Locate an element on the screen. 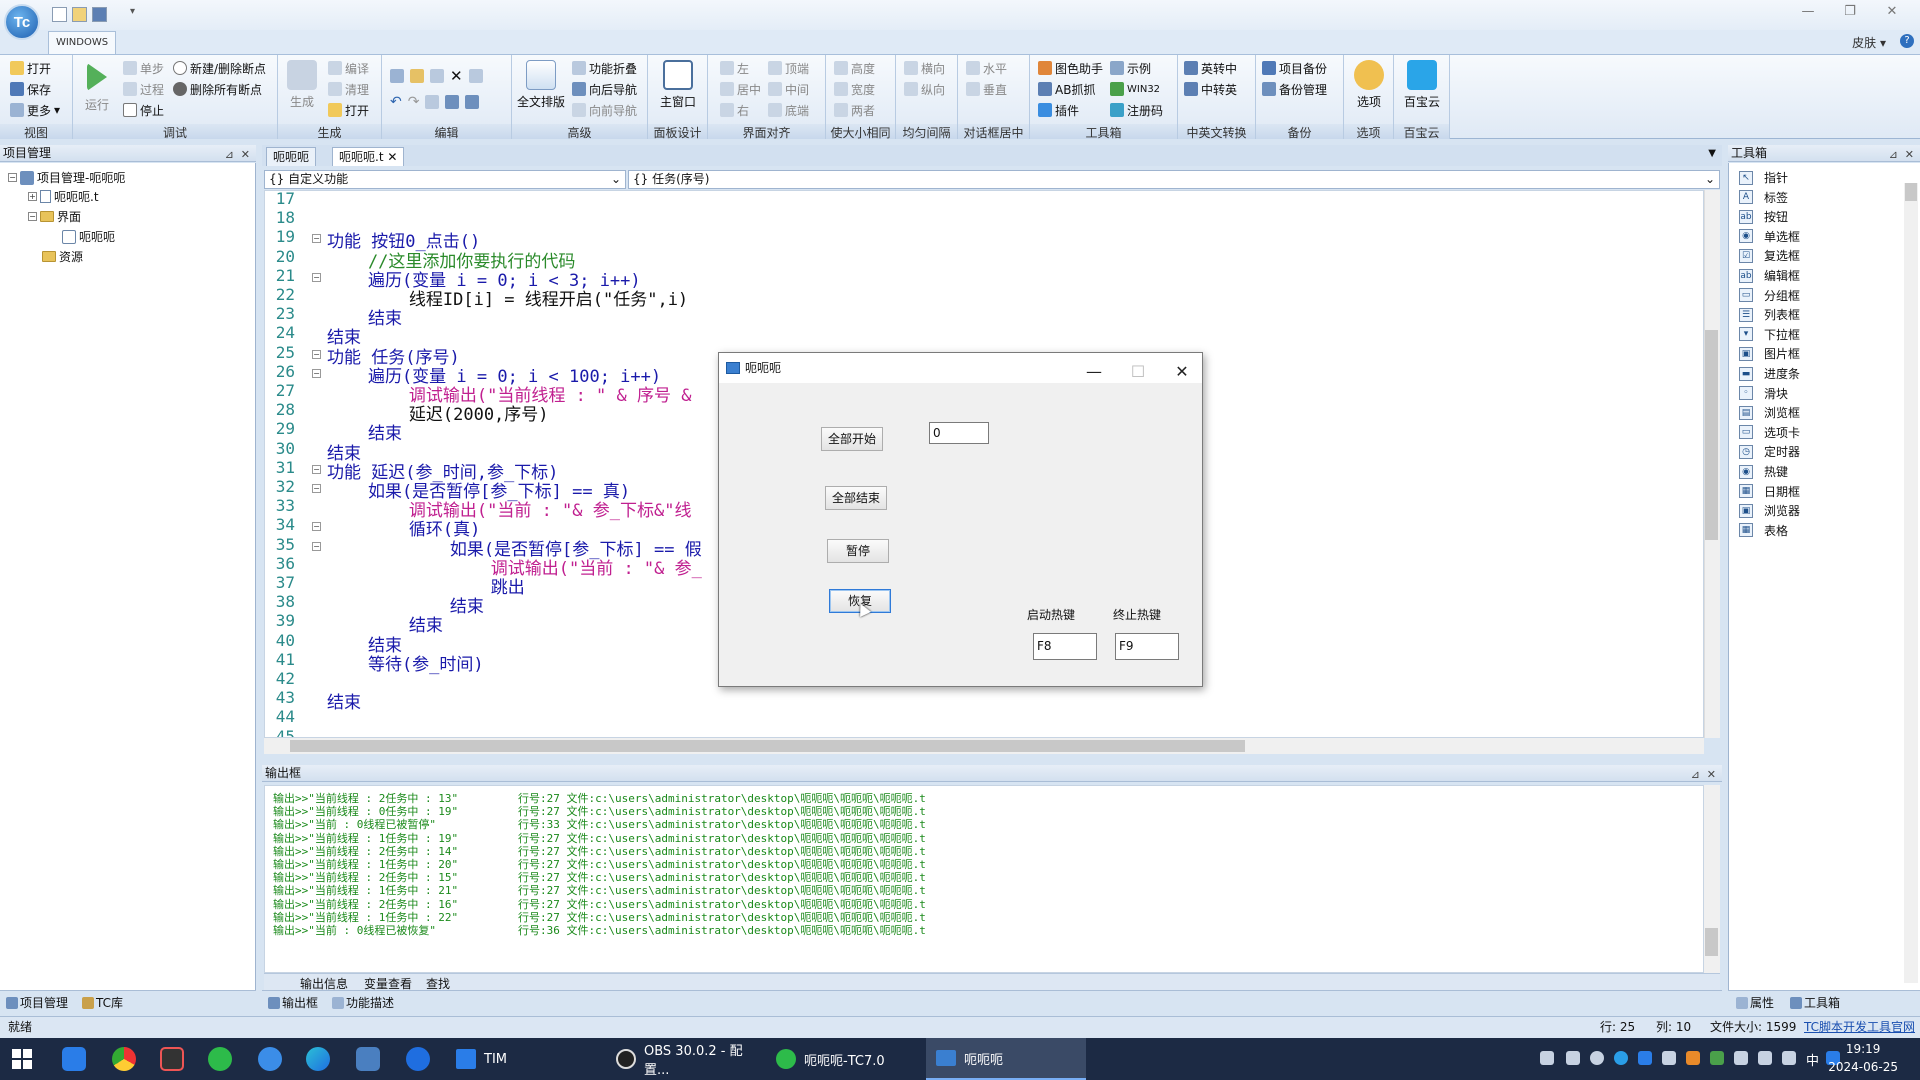 The image size is (1920, 1080). delete-all-breakpoints-button: 删除所有断点 is located at coordinates (217, 89).